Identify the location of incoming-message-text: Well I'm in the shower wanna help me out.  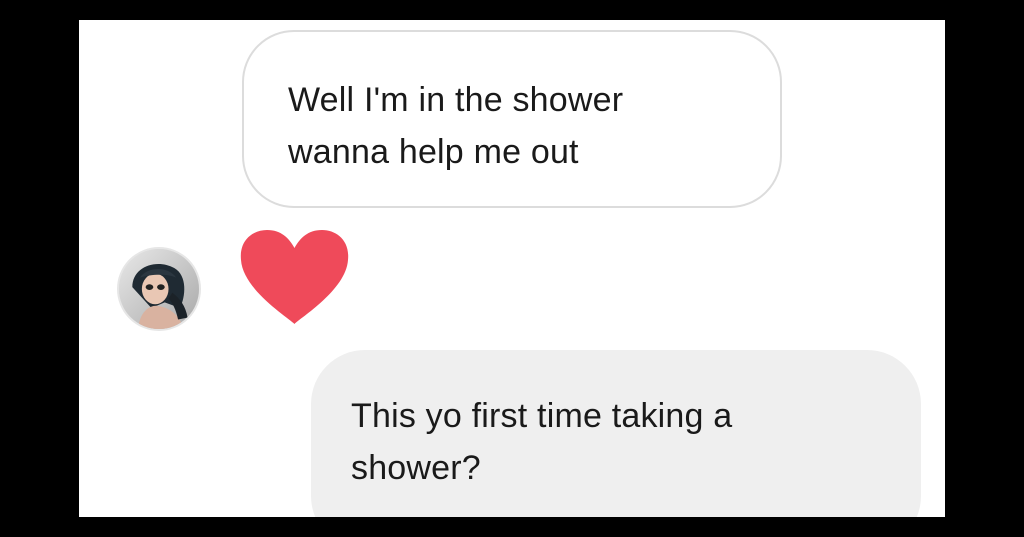
(456, 126).